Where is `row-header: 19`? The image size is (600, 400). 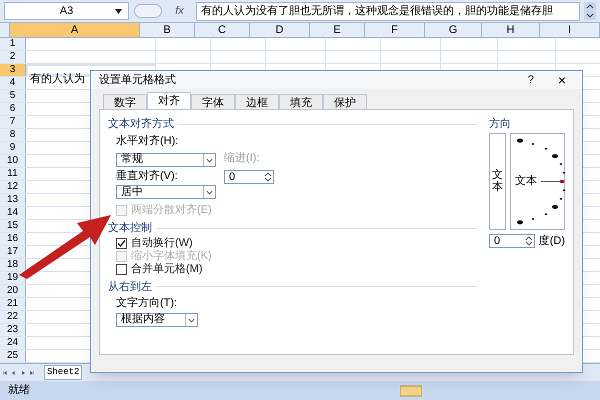 row-header: 19 is located at coordinates (13, 278).